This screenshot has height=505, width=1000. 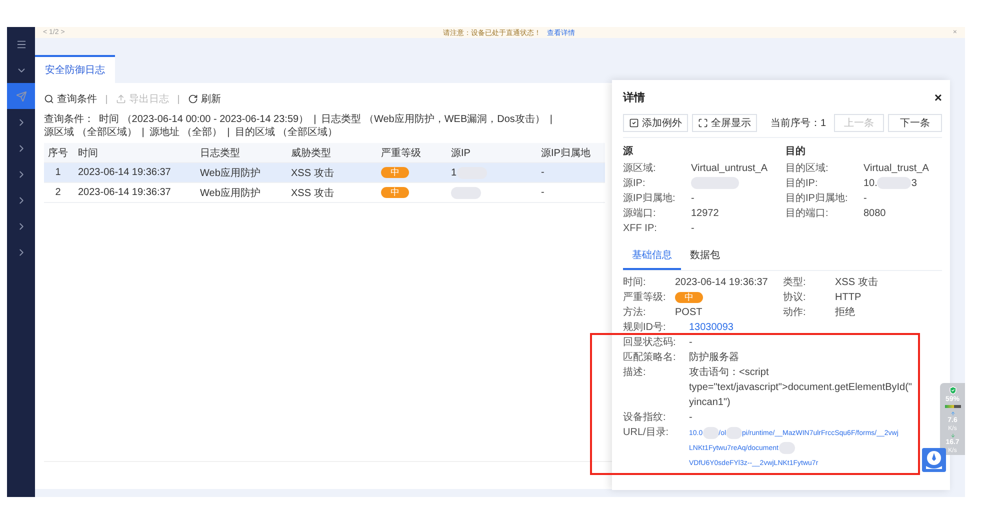 What do you see at coordinates (635, 373) in the screenshot?
I see `field-label: 描述:` at bounding box center [635, 373].